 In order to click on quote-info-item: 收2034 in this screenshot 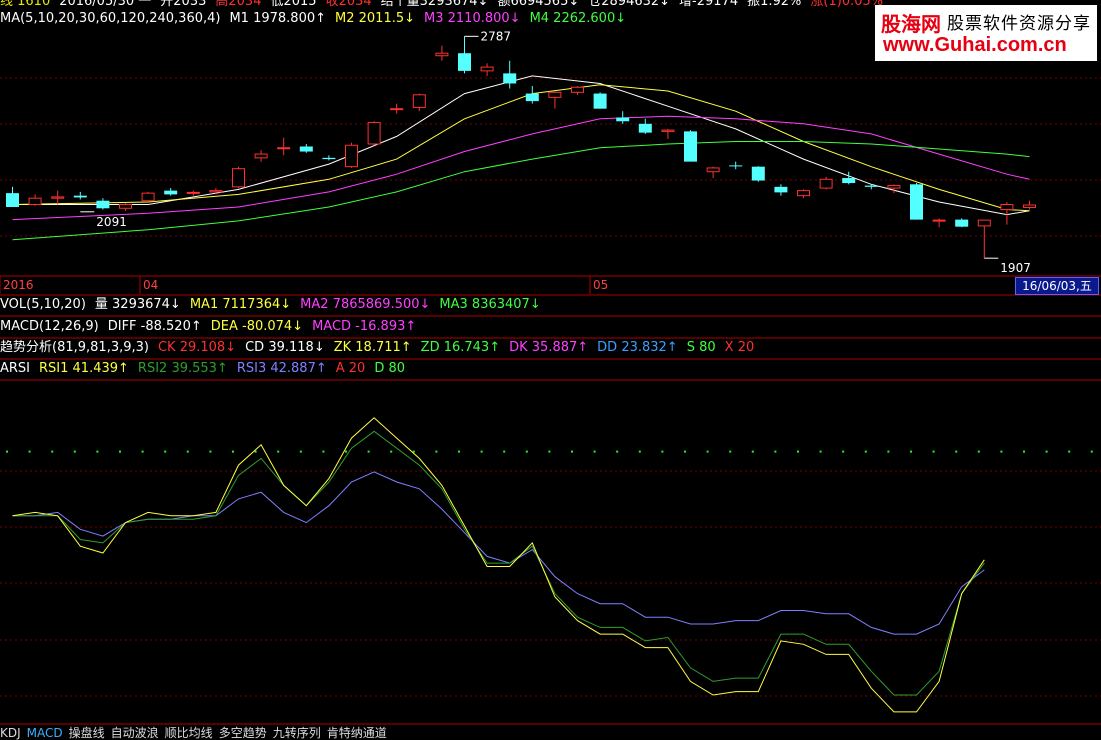, I will do `click(348, 4)`.